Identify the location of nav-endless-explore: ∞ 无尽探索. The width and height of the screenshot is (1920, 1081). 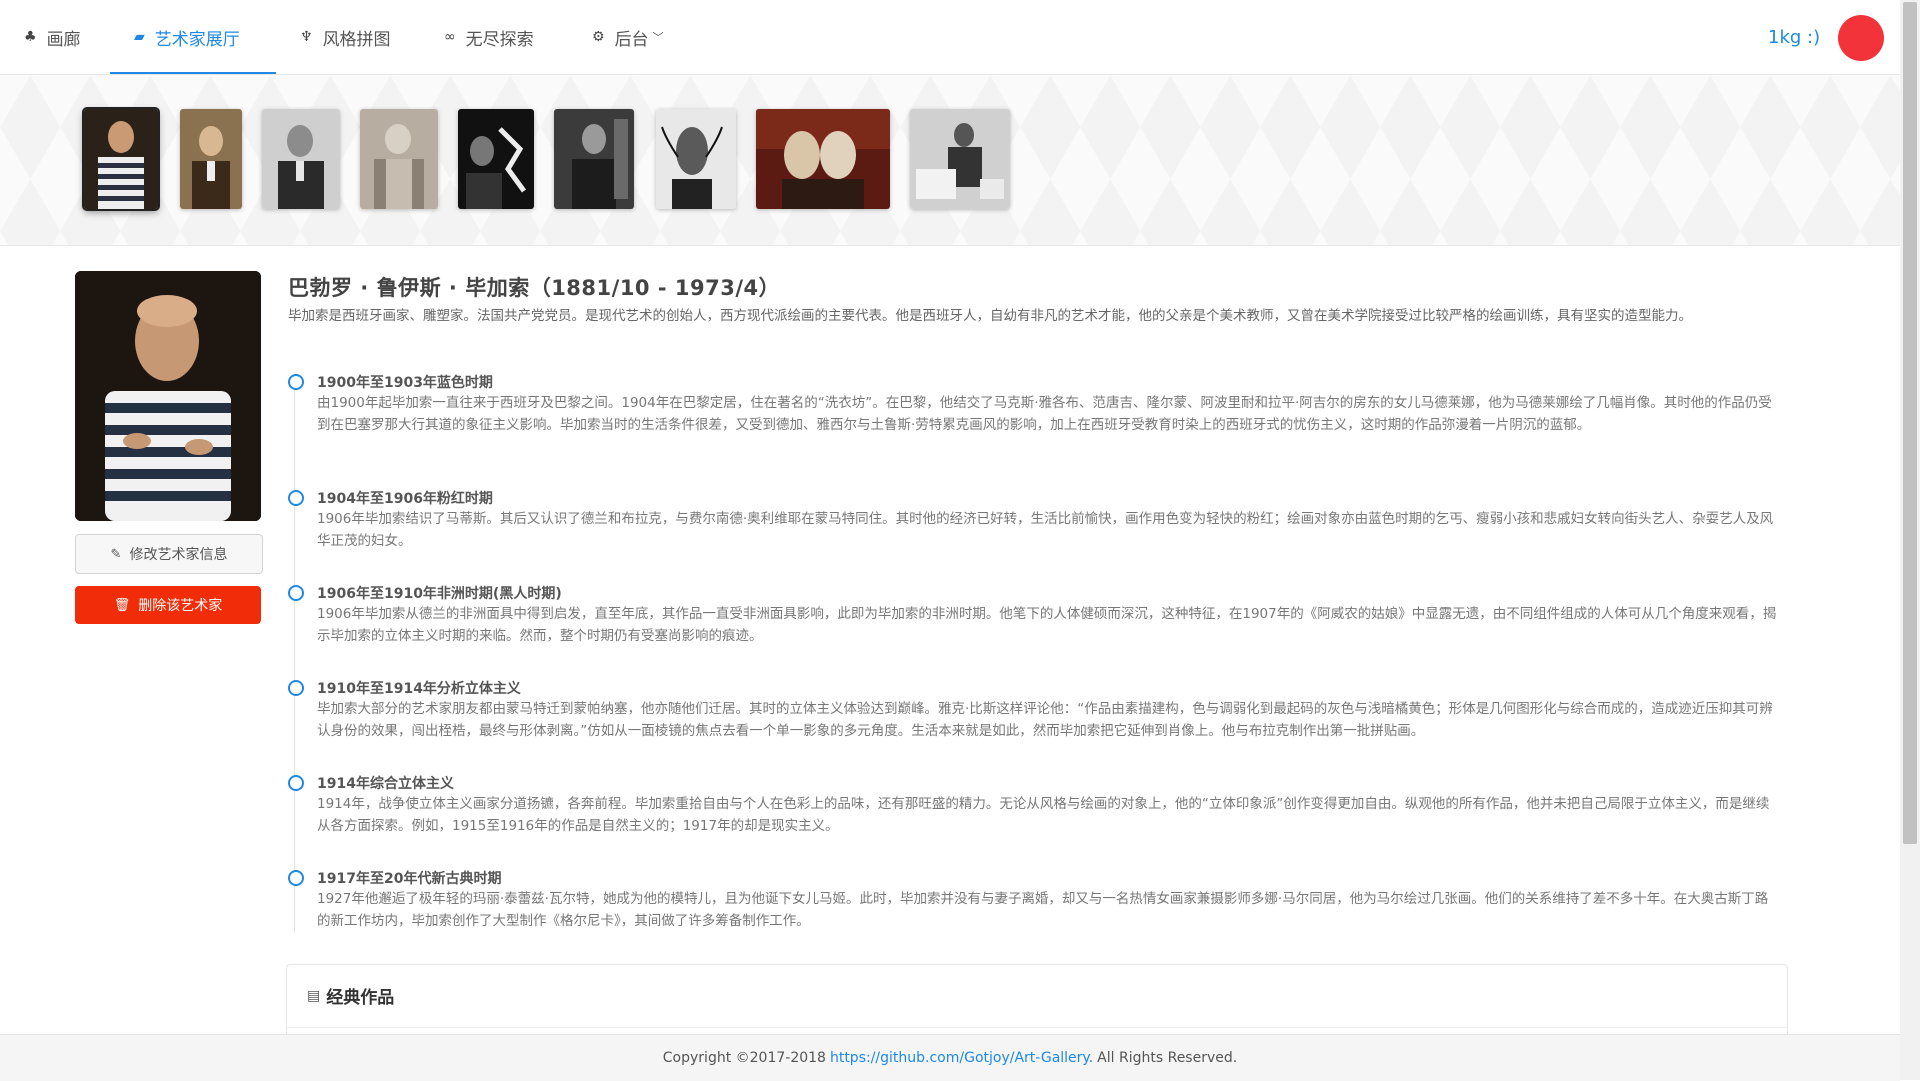
(489, 37).